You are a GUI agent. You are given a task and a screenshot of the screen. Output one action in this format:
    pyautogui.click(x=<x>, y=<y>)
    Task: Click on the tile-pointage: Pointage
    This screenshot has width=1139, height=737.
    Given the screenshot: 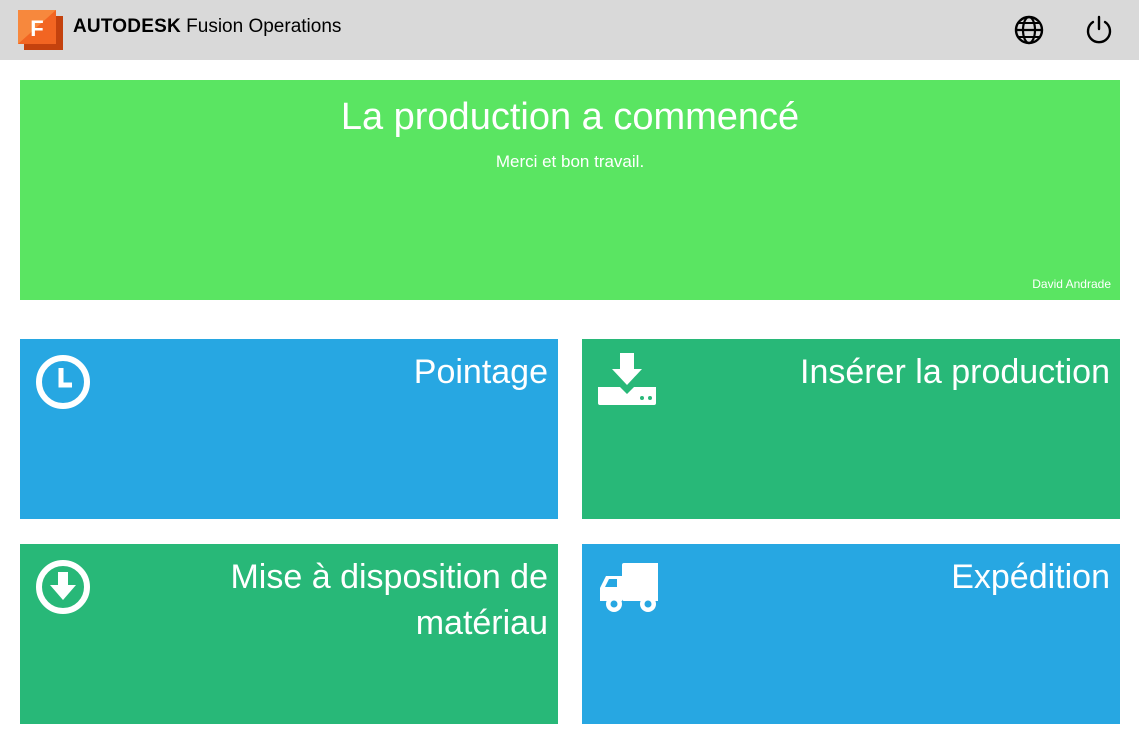 What is the action you would take?
    pyautogui.click(x=289, y=429)
    